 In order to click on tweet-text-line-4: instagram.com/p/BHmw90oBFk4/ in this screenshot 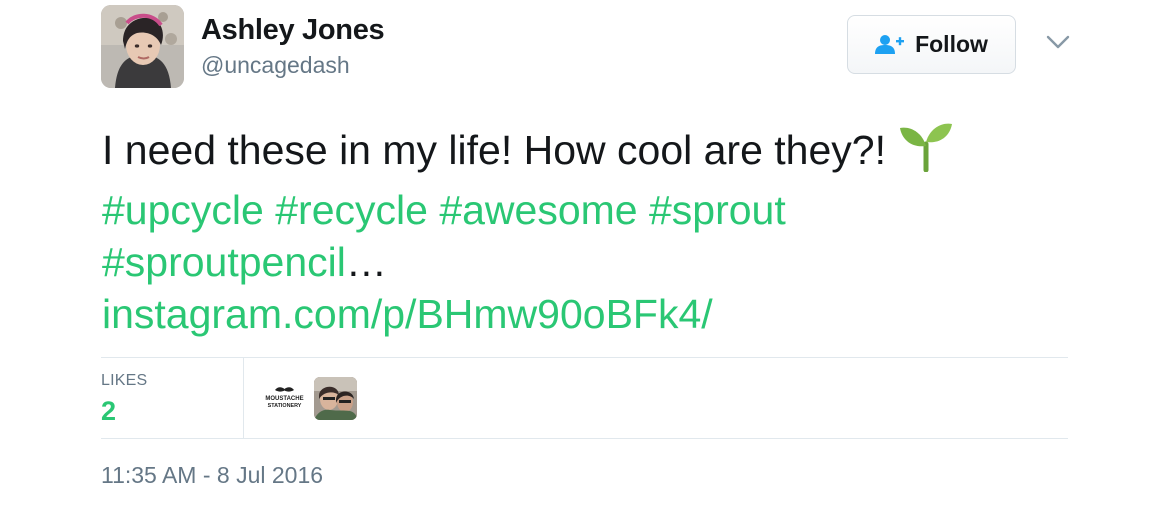, I will do `click(602, 314)`.